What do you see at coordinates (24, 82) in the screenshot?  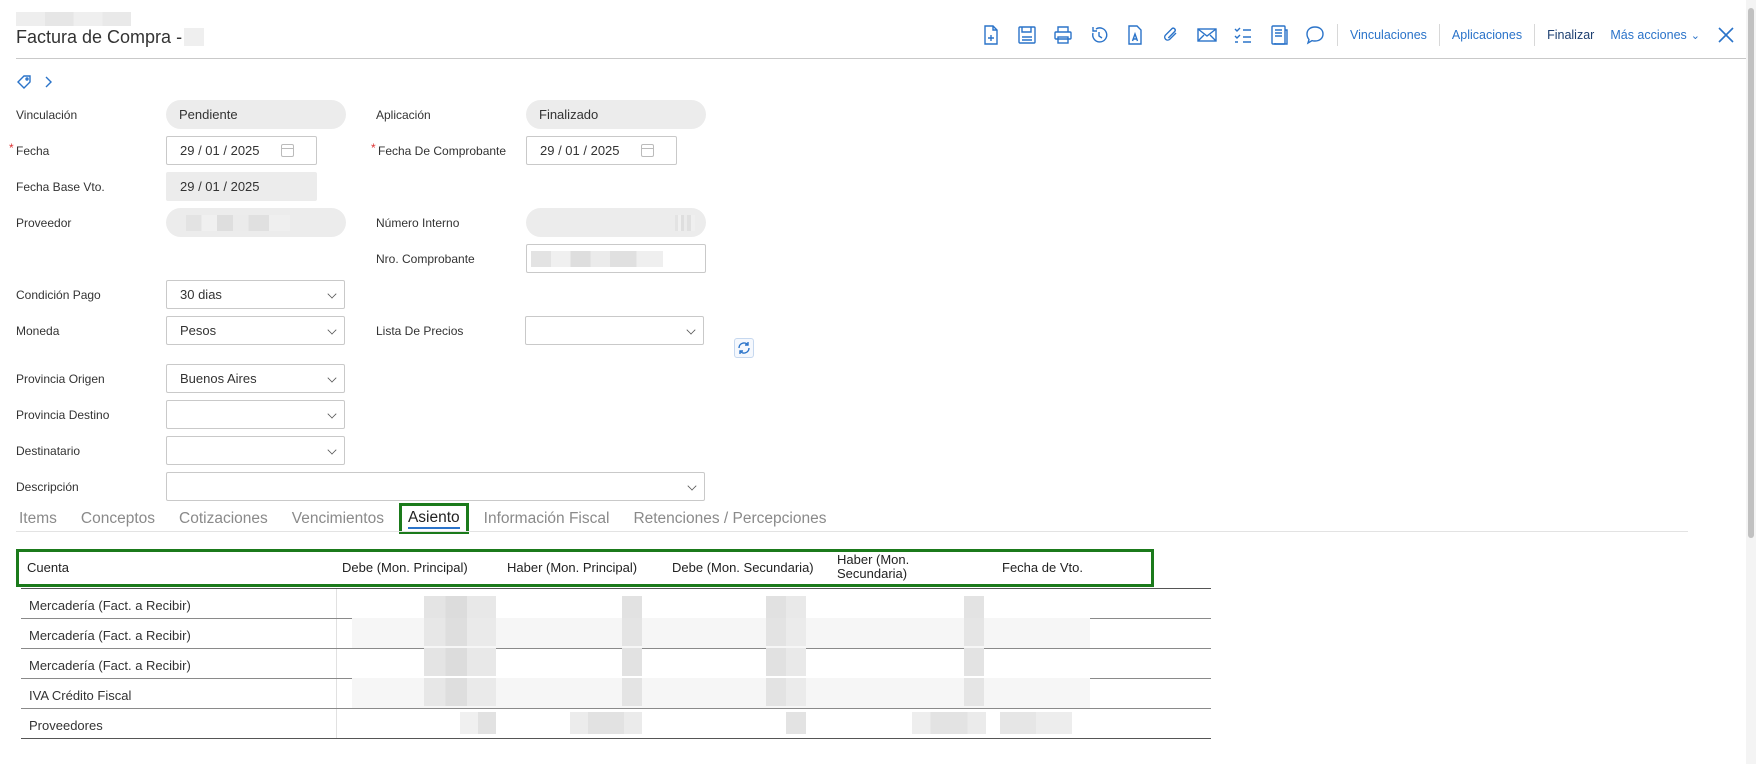 I see `tag-icon` at bounding box center [24, 82].